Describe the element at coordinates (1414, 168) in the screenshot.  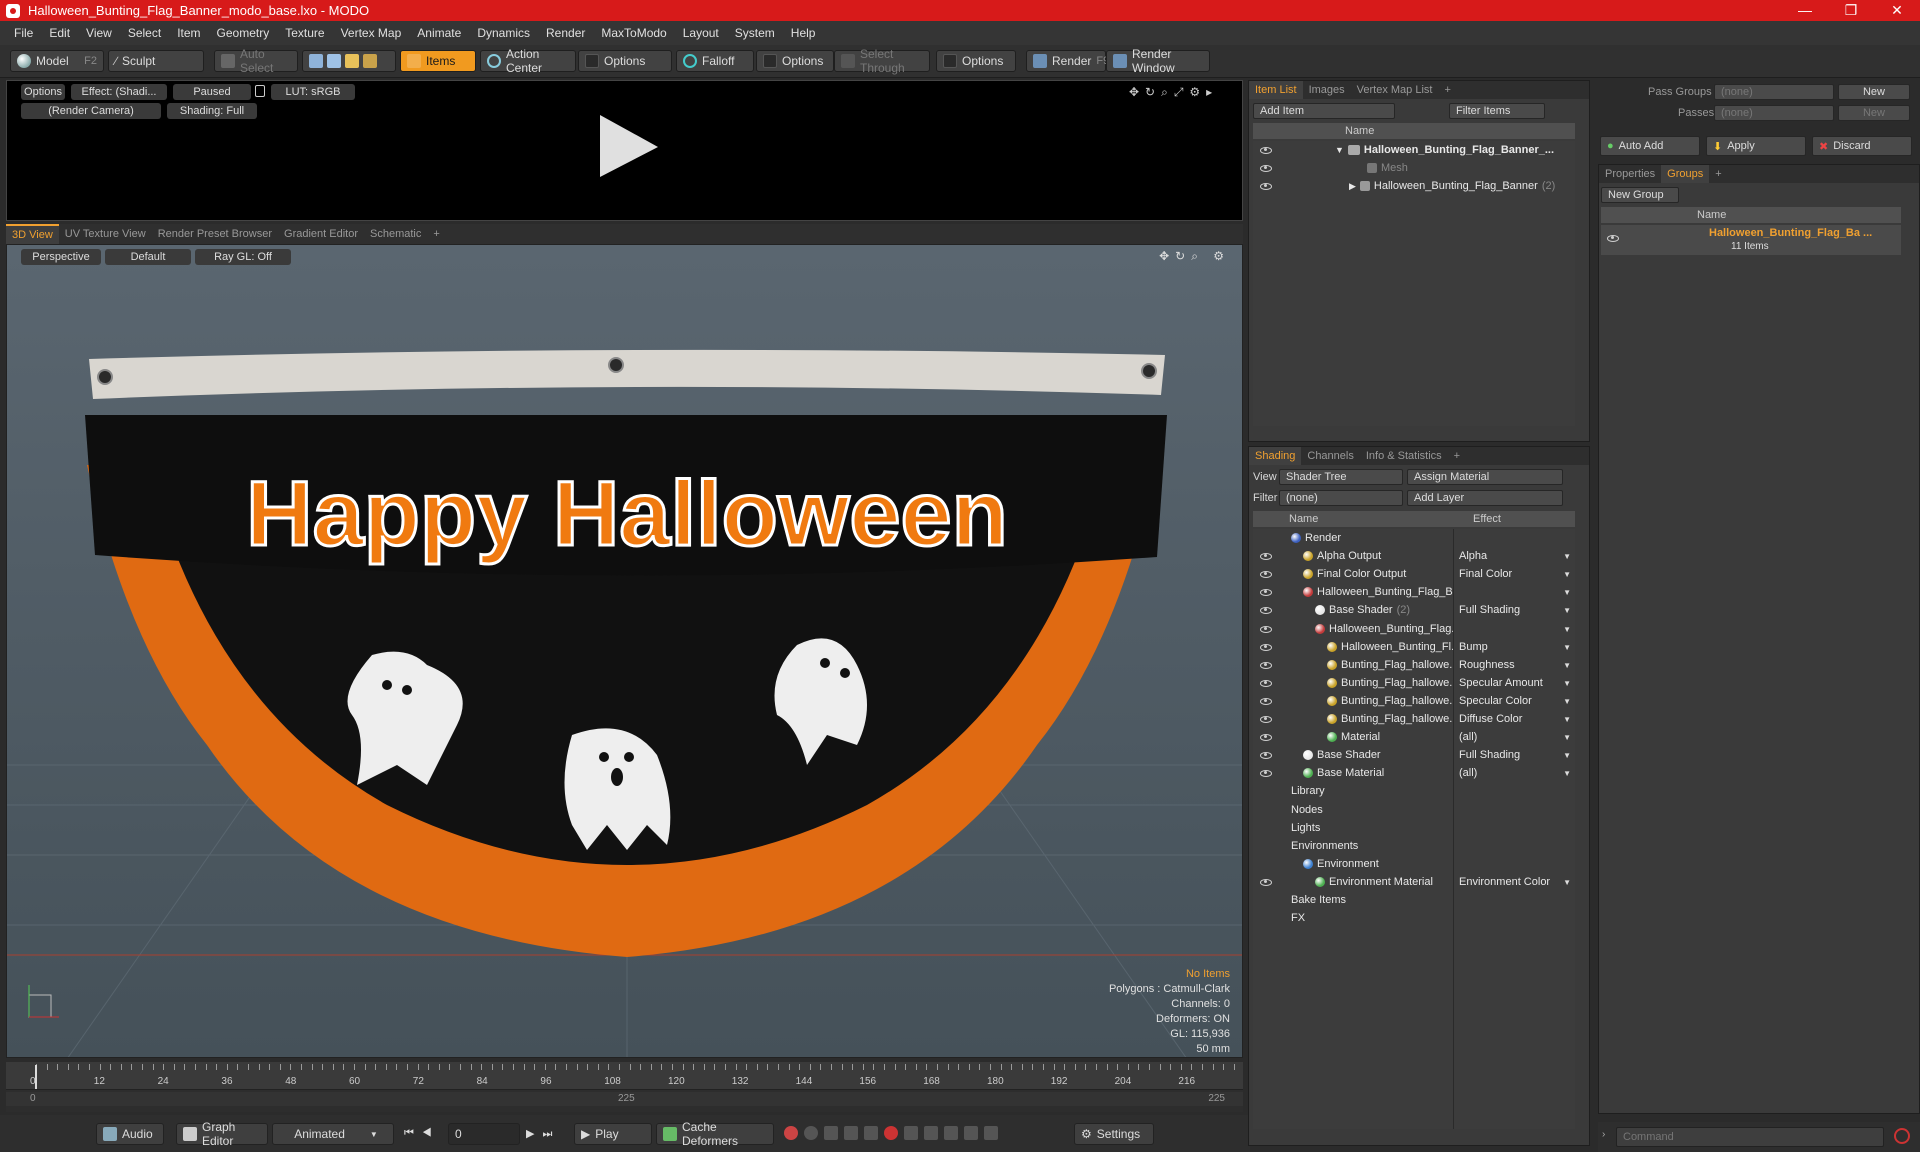
I see `list-item: Mesh` at that location.